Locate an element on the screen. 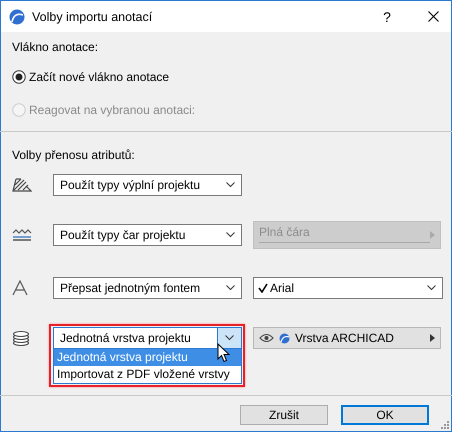  radio-label: Reagovat na vybranou anotaci: is located at coordinates (112, 110).